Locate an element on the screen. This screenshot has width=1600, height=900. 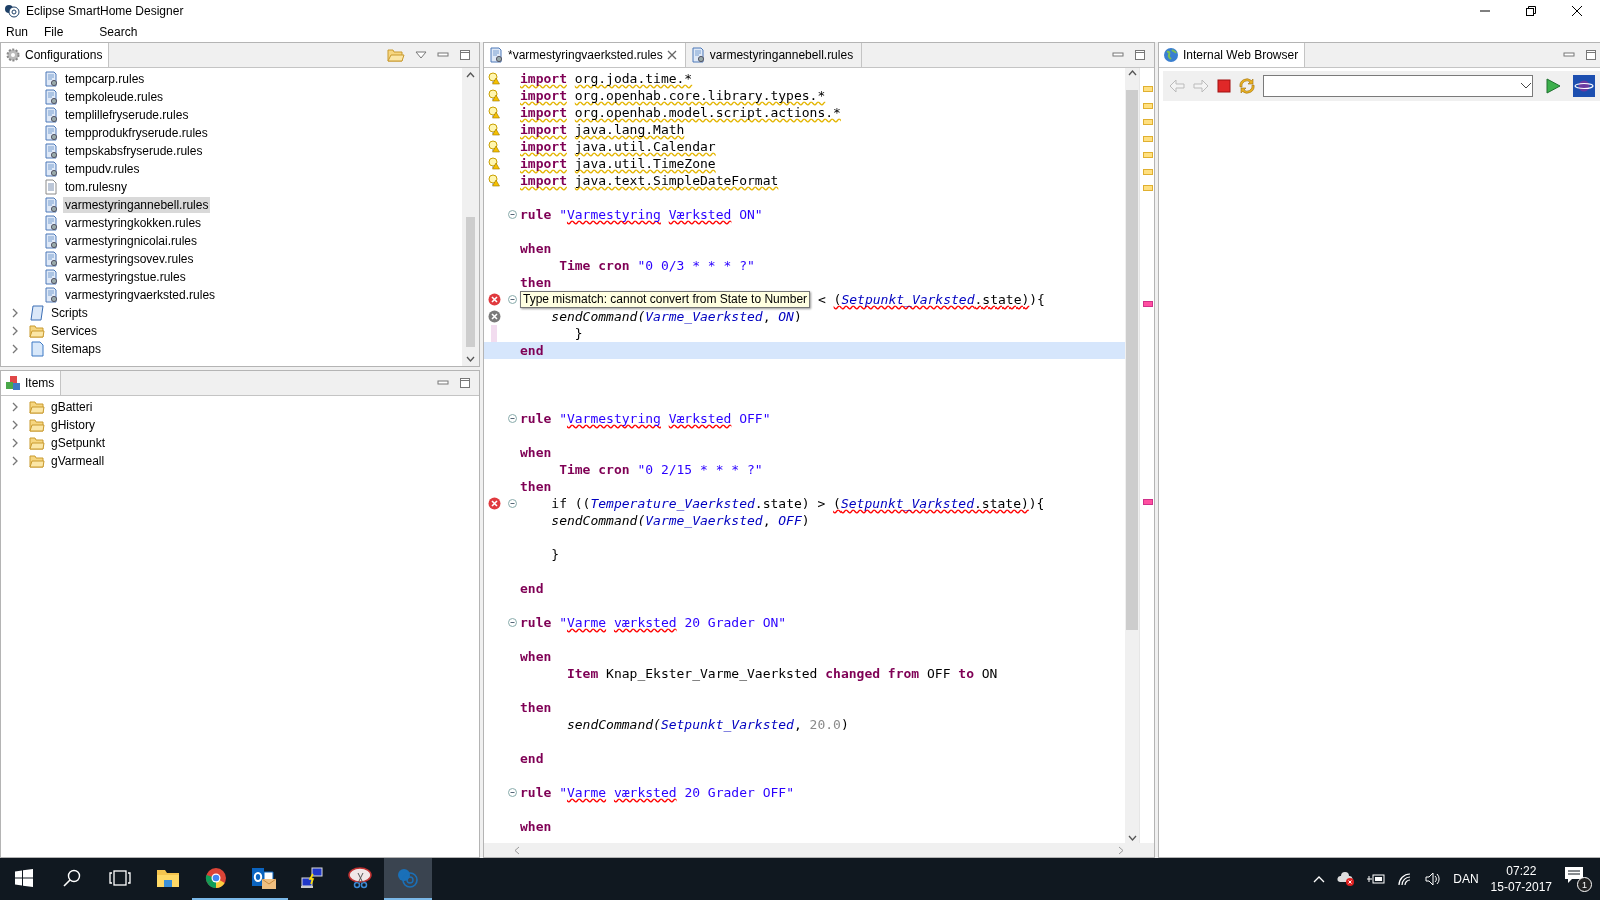
windows-logo-icon is located at coordinates (24, 878).